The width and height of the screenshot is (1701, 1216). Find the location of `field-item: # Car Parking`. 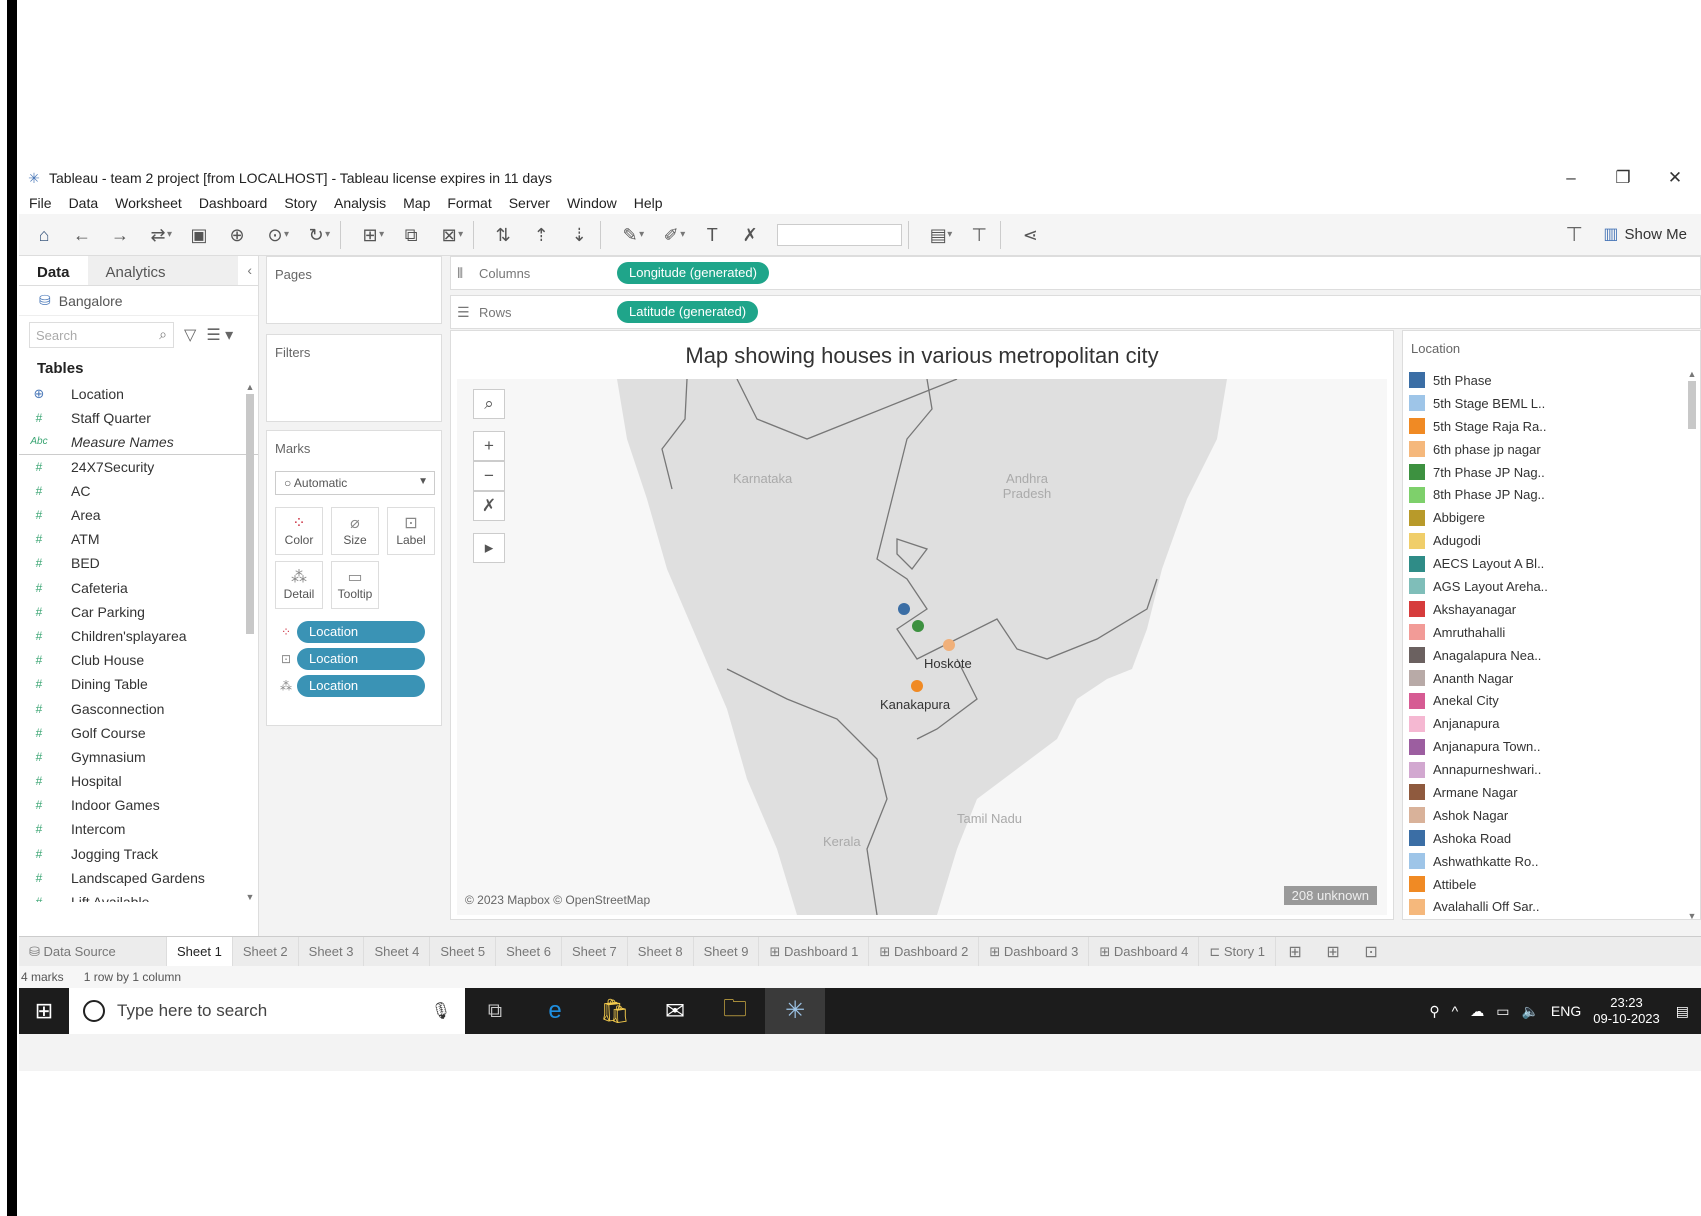

field-item: # Car Parking is located at coordinates (138, 612).